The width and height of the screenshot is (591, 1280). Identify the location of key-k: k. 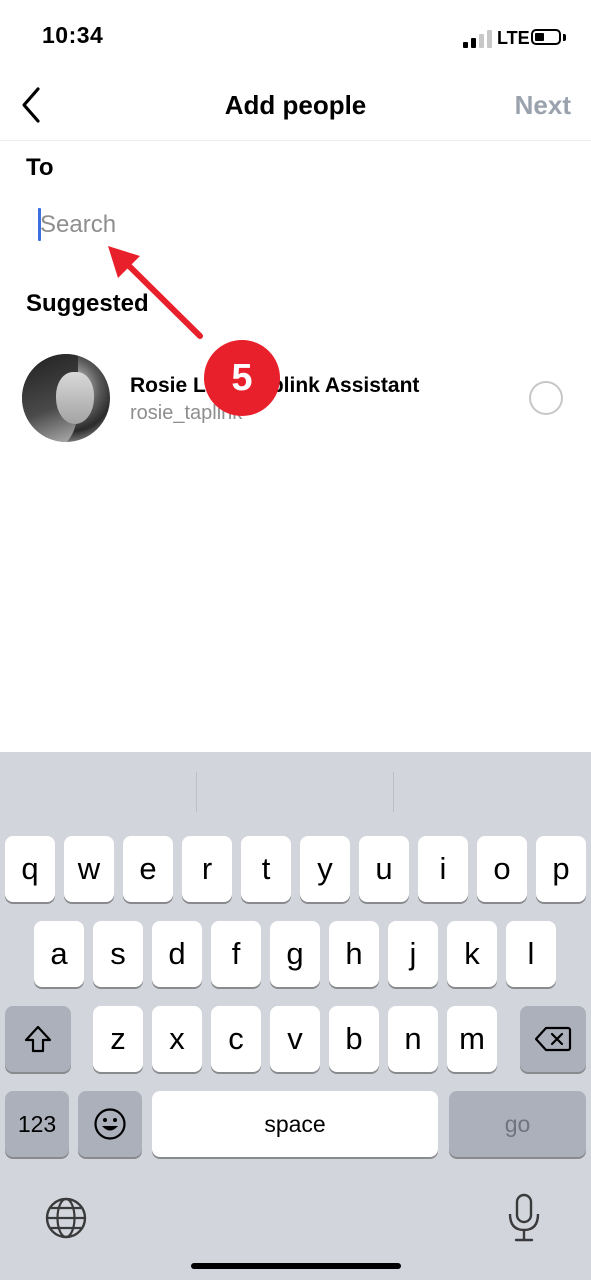
(472, 954).